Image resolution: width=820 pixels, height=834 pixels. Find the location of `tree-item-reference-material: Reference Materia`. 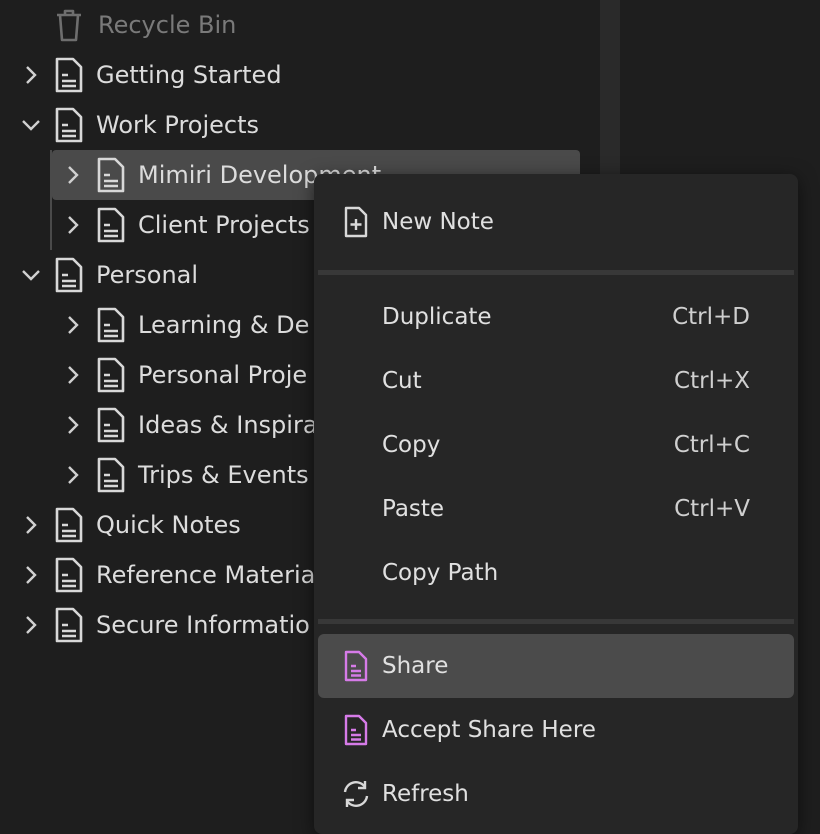

tree-item-reference-material: Reference Materia is located at coordinates (167, 575).